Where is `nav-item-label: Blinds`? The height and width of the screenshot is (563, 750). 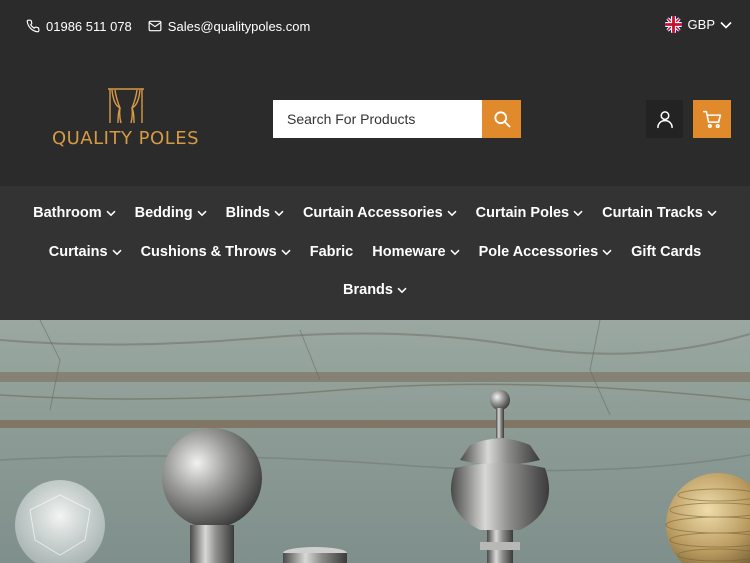
nav-item-label: Blinds is located at coordinates (247, 213).